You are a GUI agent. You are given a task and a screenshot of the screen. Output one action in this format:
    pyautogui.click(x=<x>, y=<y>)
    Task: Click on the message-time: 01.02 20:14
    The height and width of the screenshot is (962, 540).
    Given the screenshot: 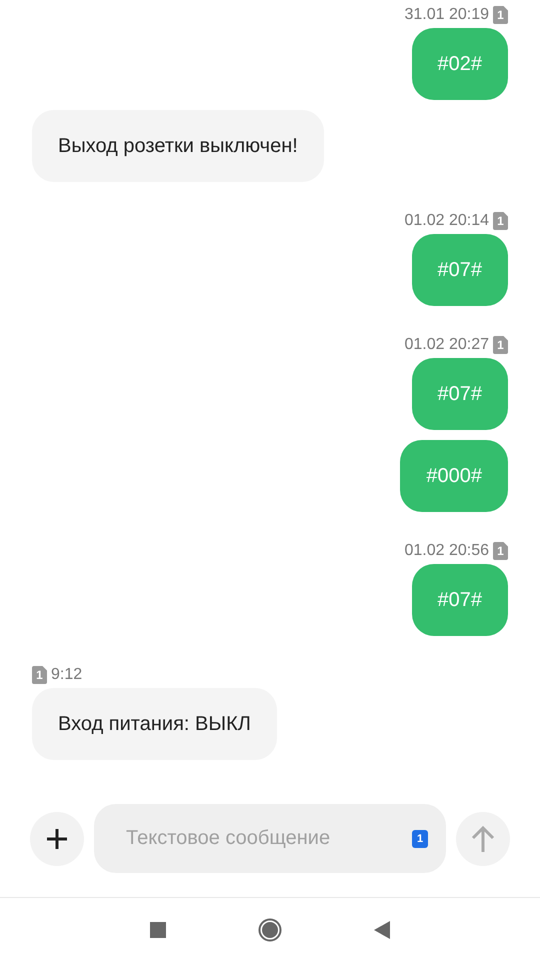 What is the action you would take?
    pyautogui.click(x=446, y=221)
    